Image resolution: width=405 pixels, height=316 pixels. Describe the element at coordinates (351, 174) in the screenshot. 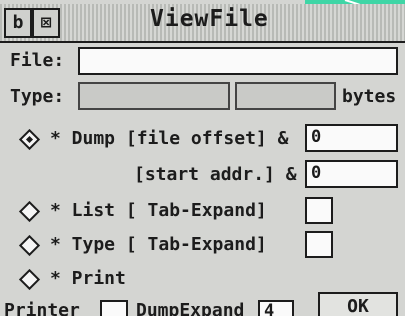

I see `start-addr-input: 0` at that location.